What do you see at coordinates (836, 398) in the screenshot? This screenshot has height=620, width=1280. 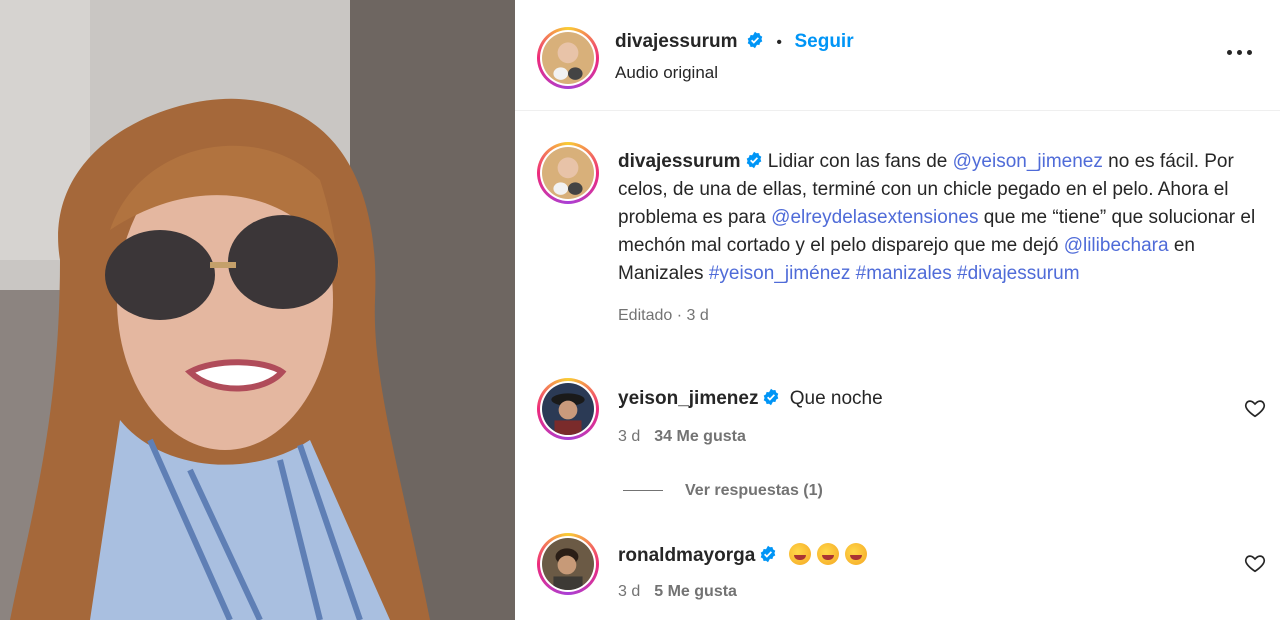 I see `comment-text: Que noche` at bounding box center [836, 398].